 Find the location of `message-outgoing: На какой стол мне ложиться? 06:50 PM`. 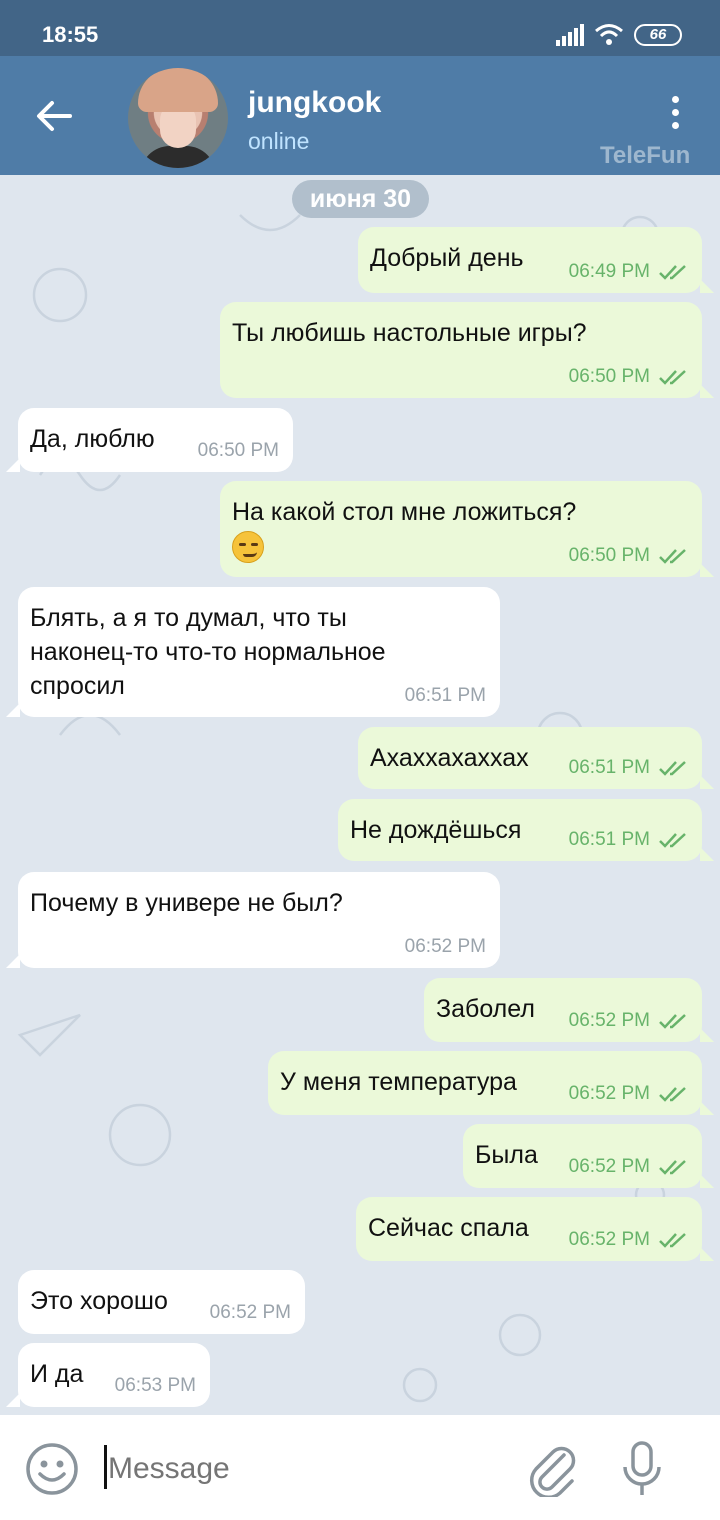

message-outgoing: На какой стол мне ложиться? 06:50 PM is located at coordinates (467, 529).